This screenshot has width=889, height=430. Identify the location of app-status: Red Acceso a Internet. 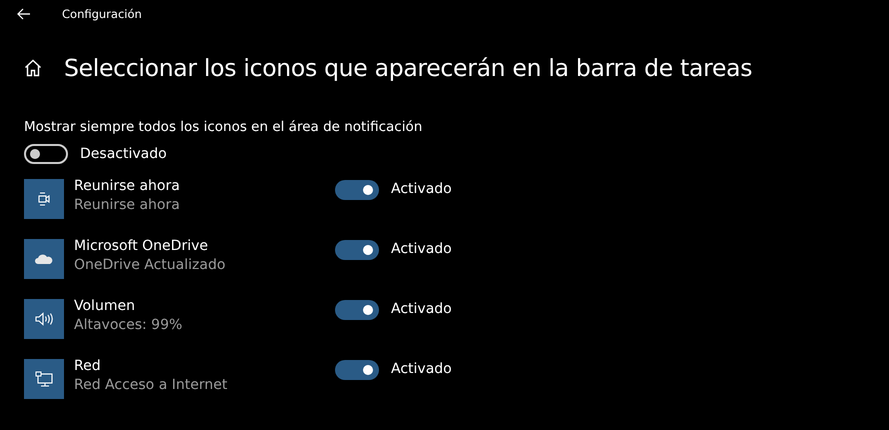
(151, 385).